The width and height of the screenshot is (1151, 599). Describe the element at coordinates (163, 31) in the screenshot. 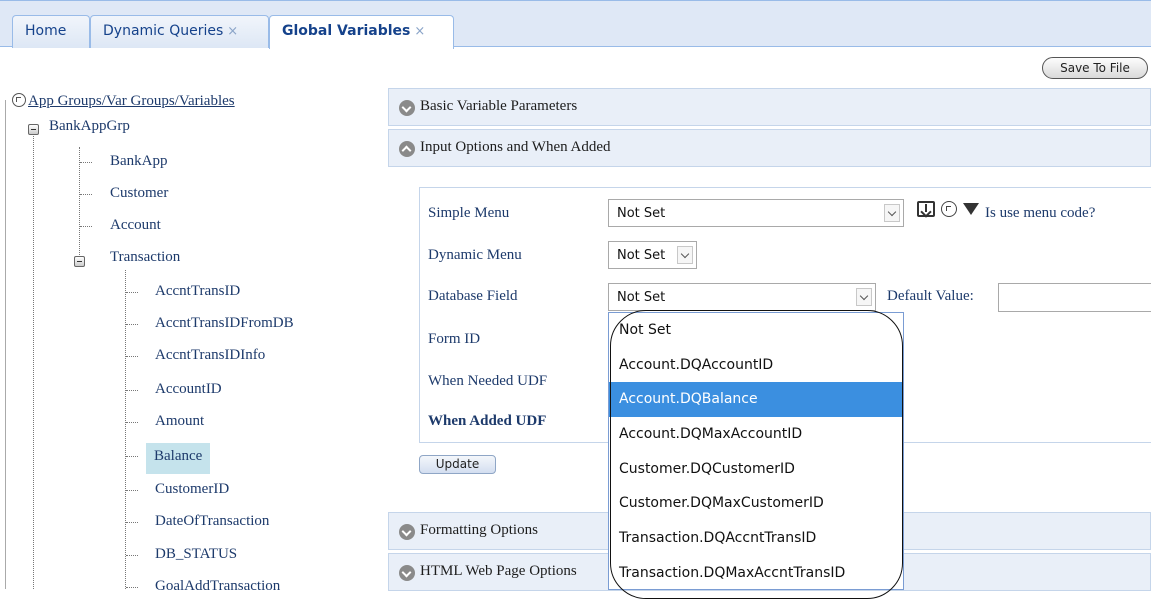

I see `tab-dynamic-queries-label: Dynamic Queries` at that location.